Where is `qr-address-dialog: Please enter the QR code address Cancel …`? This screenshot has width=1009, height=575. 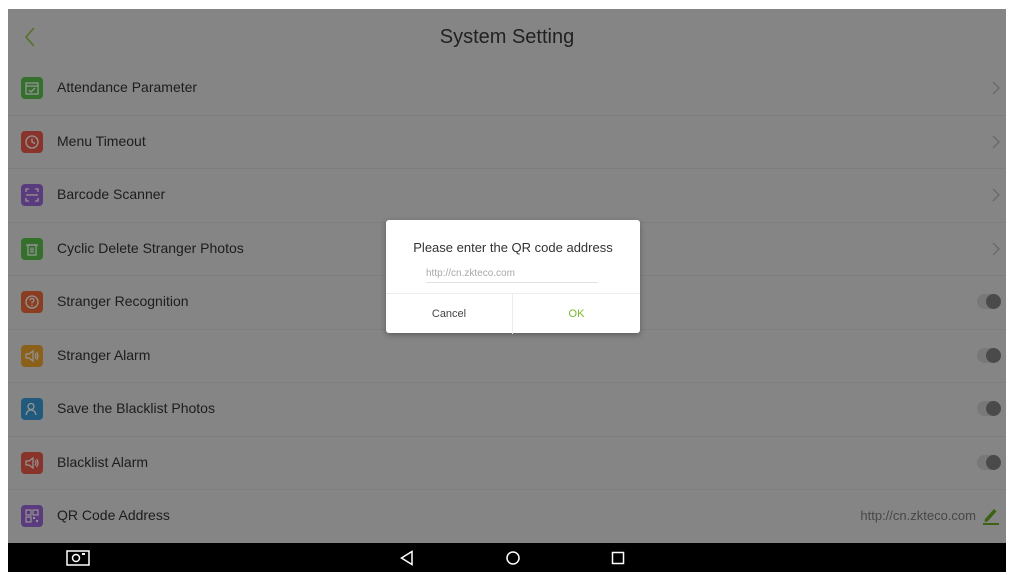
qr-address-dialog: Please enter the QR code address Cancel … is located at coordinates (513, 277).